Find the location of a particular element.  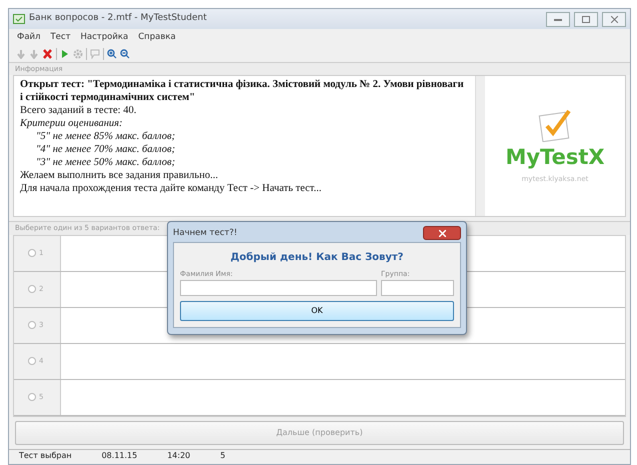

dialog-title: Начнем тест?! is located at coordinates (205, 233).